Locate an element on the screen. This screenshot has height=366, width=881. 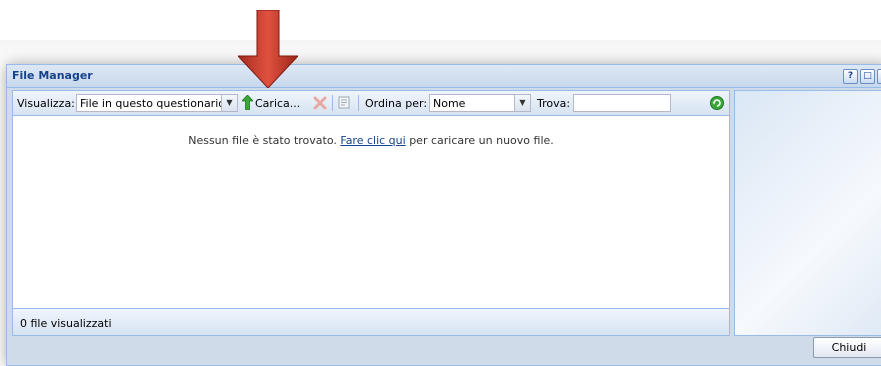
empty-message-text: Nessun file è stato trovato. is located at coordinates (262, 140).